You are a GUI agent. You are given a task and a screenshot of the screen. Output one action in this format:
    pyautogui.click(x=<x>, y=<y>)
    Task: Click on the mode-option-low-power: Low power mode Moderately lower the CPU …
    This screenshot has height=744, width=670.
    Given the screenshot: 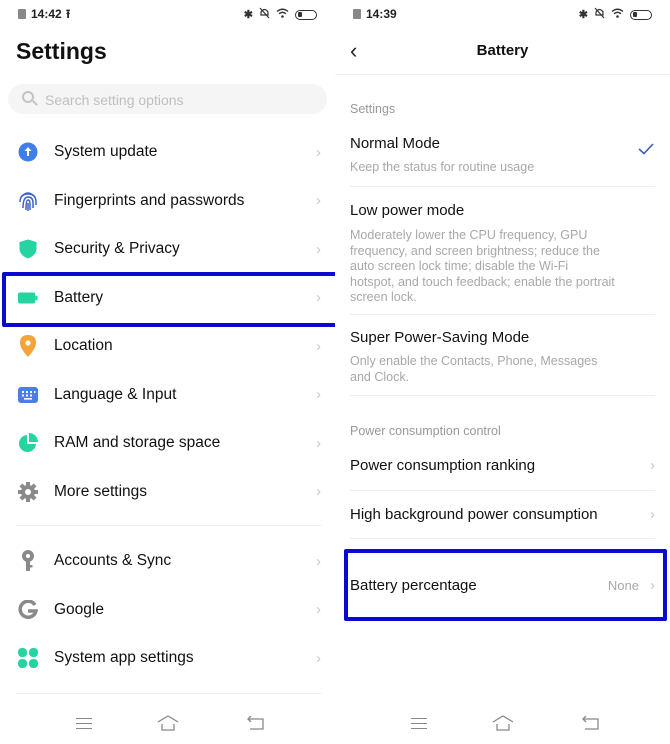 What is the action you would take?
    pyautogui.click(x=502, y=254)
    